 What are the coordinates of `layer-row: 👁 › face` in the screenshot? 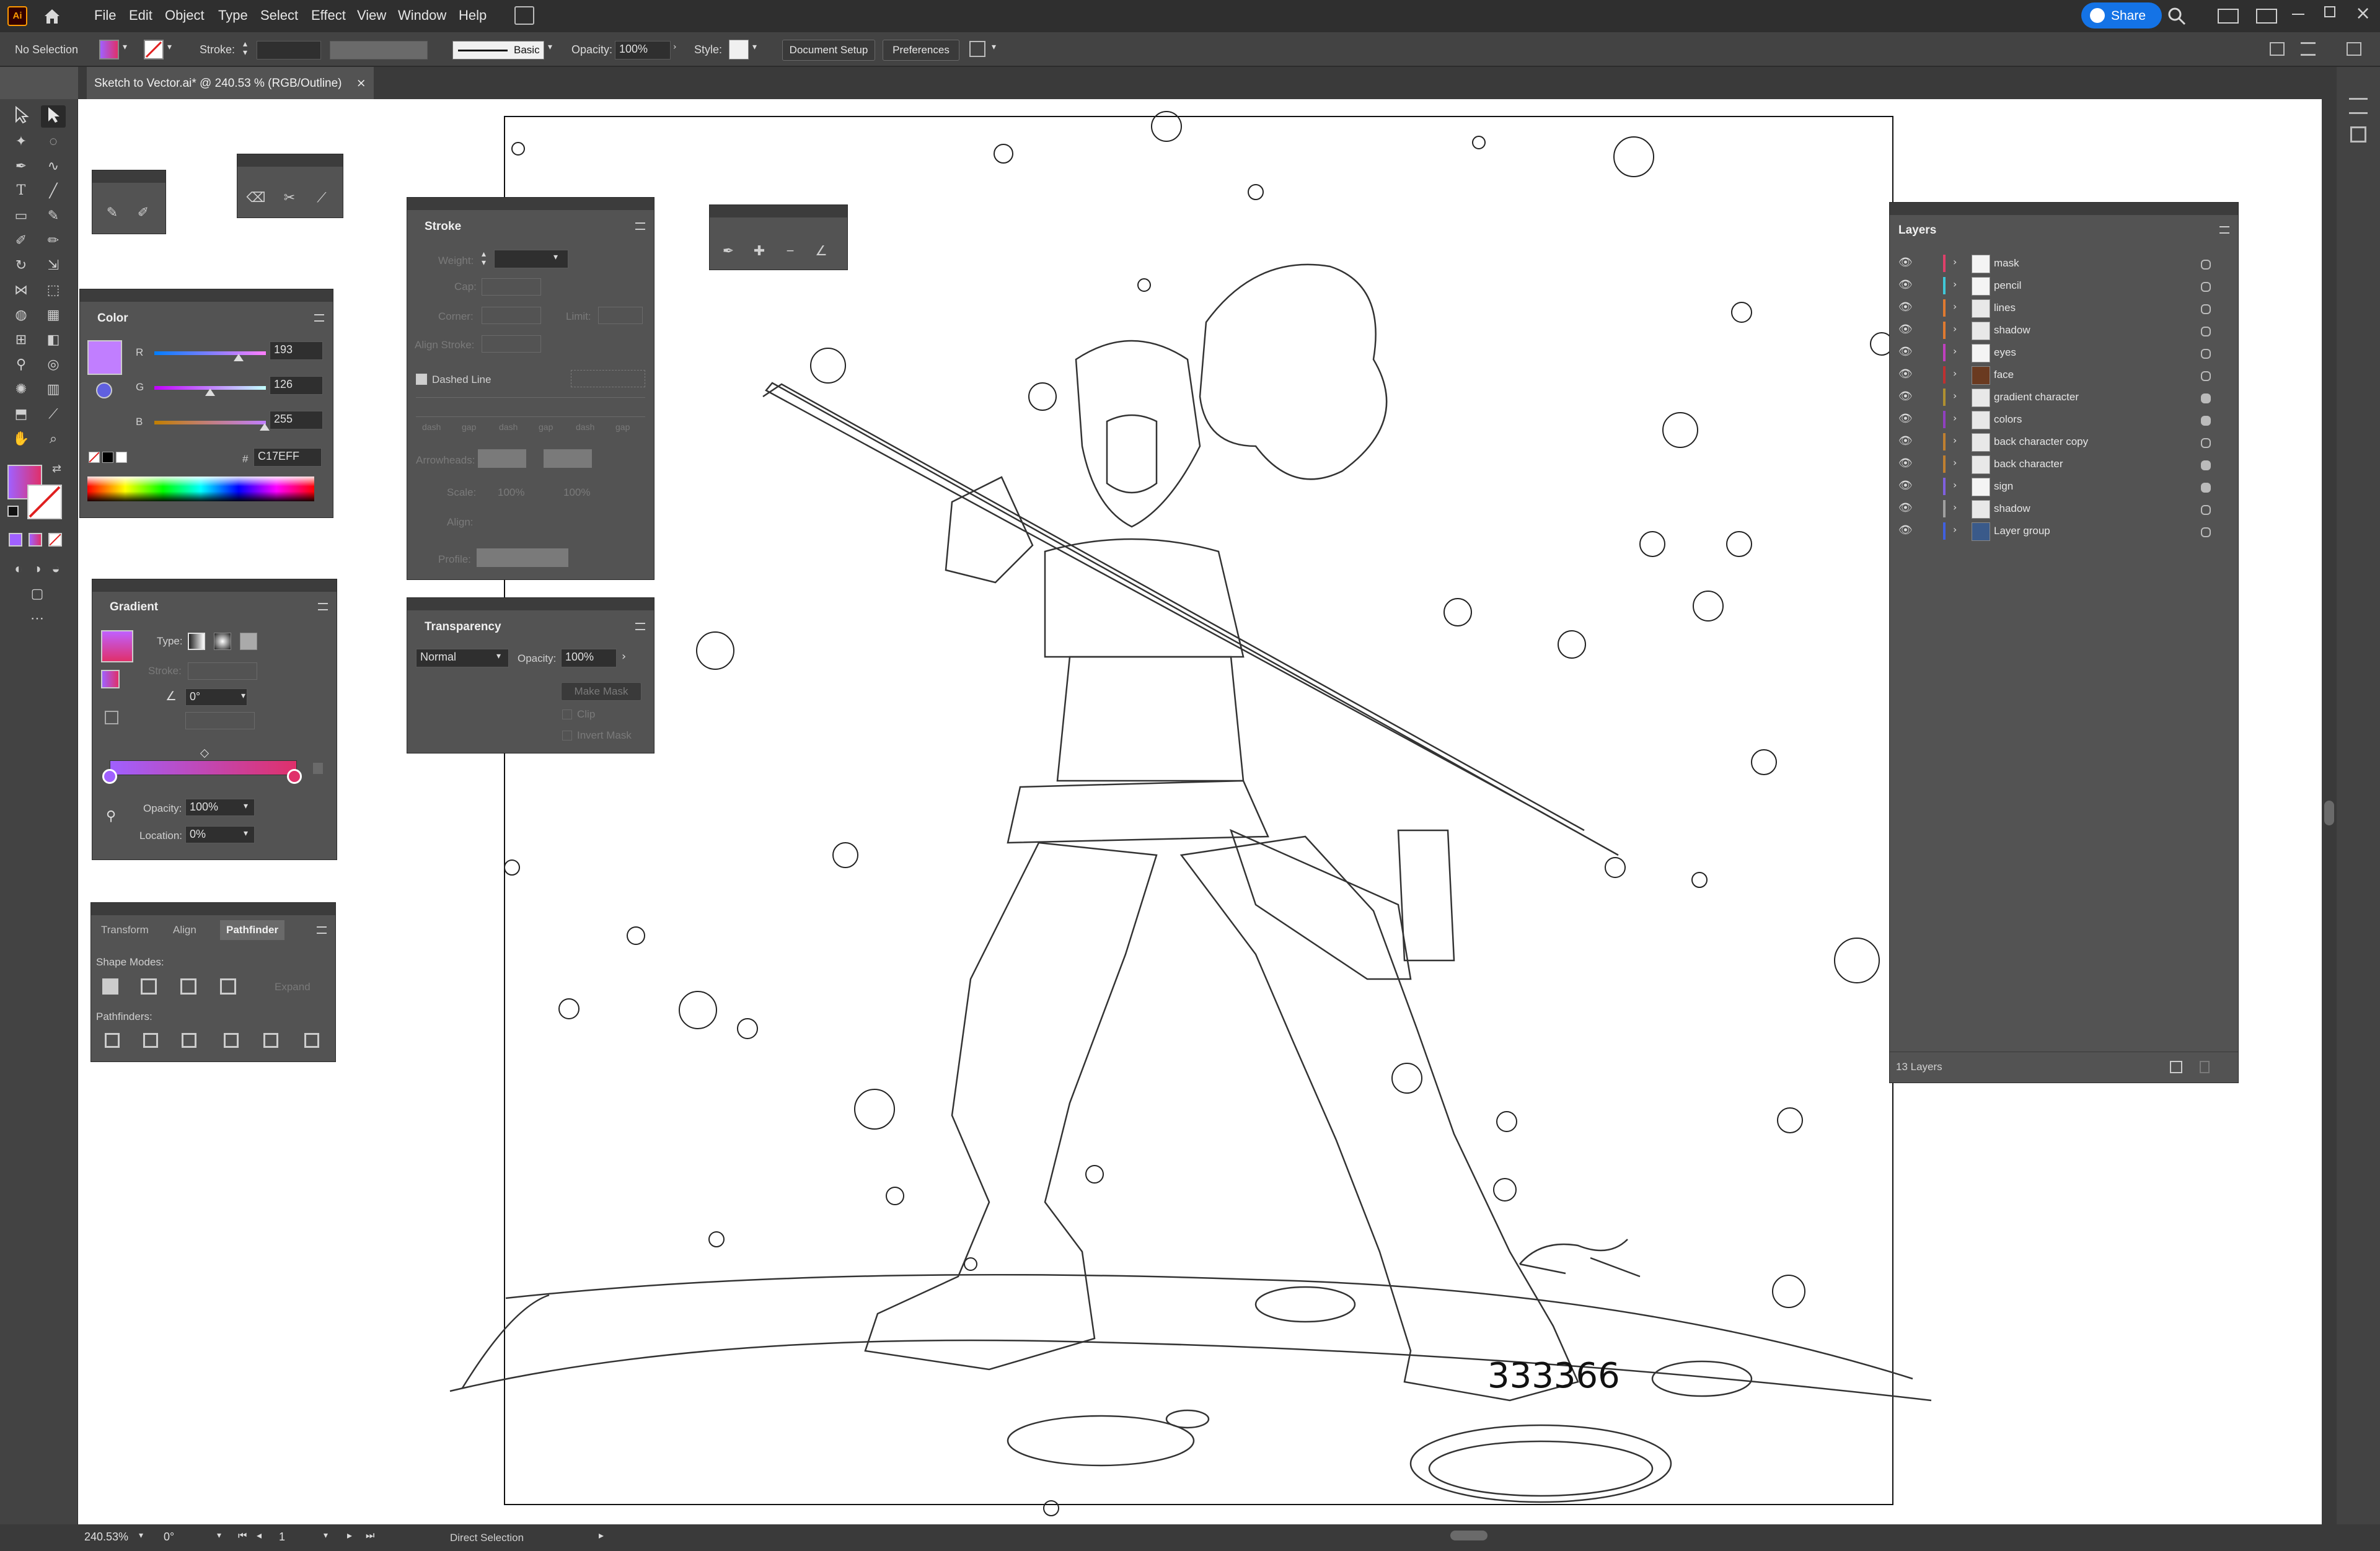 It's located at (2063, 375).